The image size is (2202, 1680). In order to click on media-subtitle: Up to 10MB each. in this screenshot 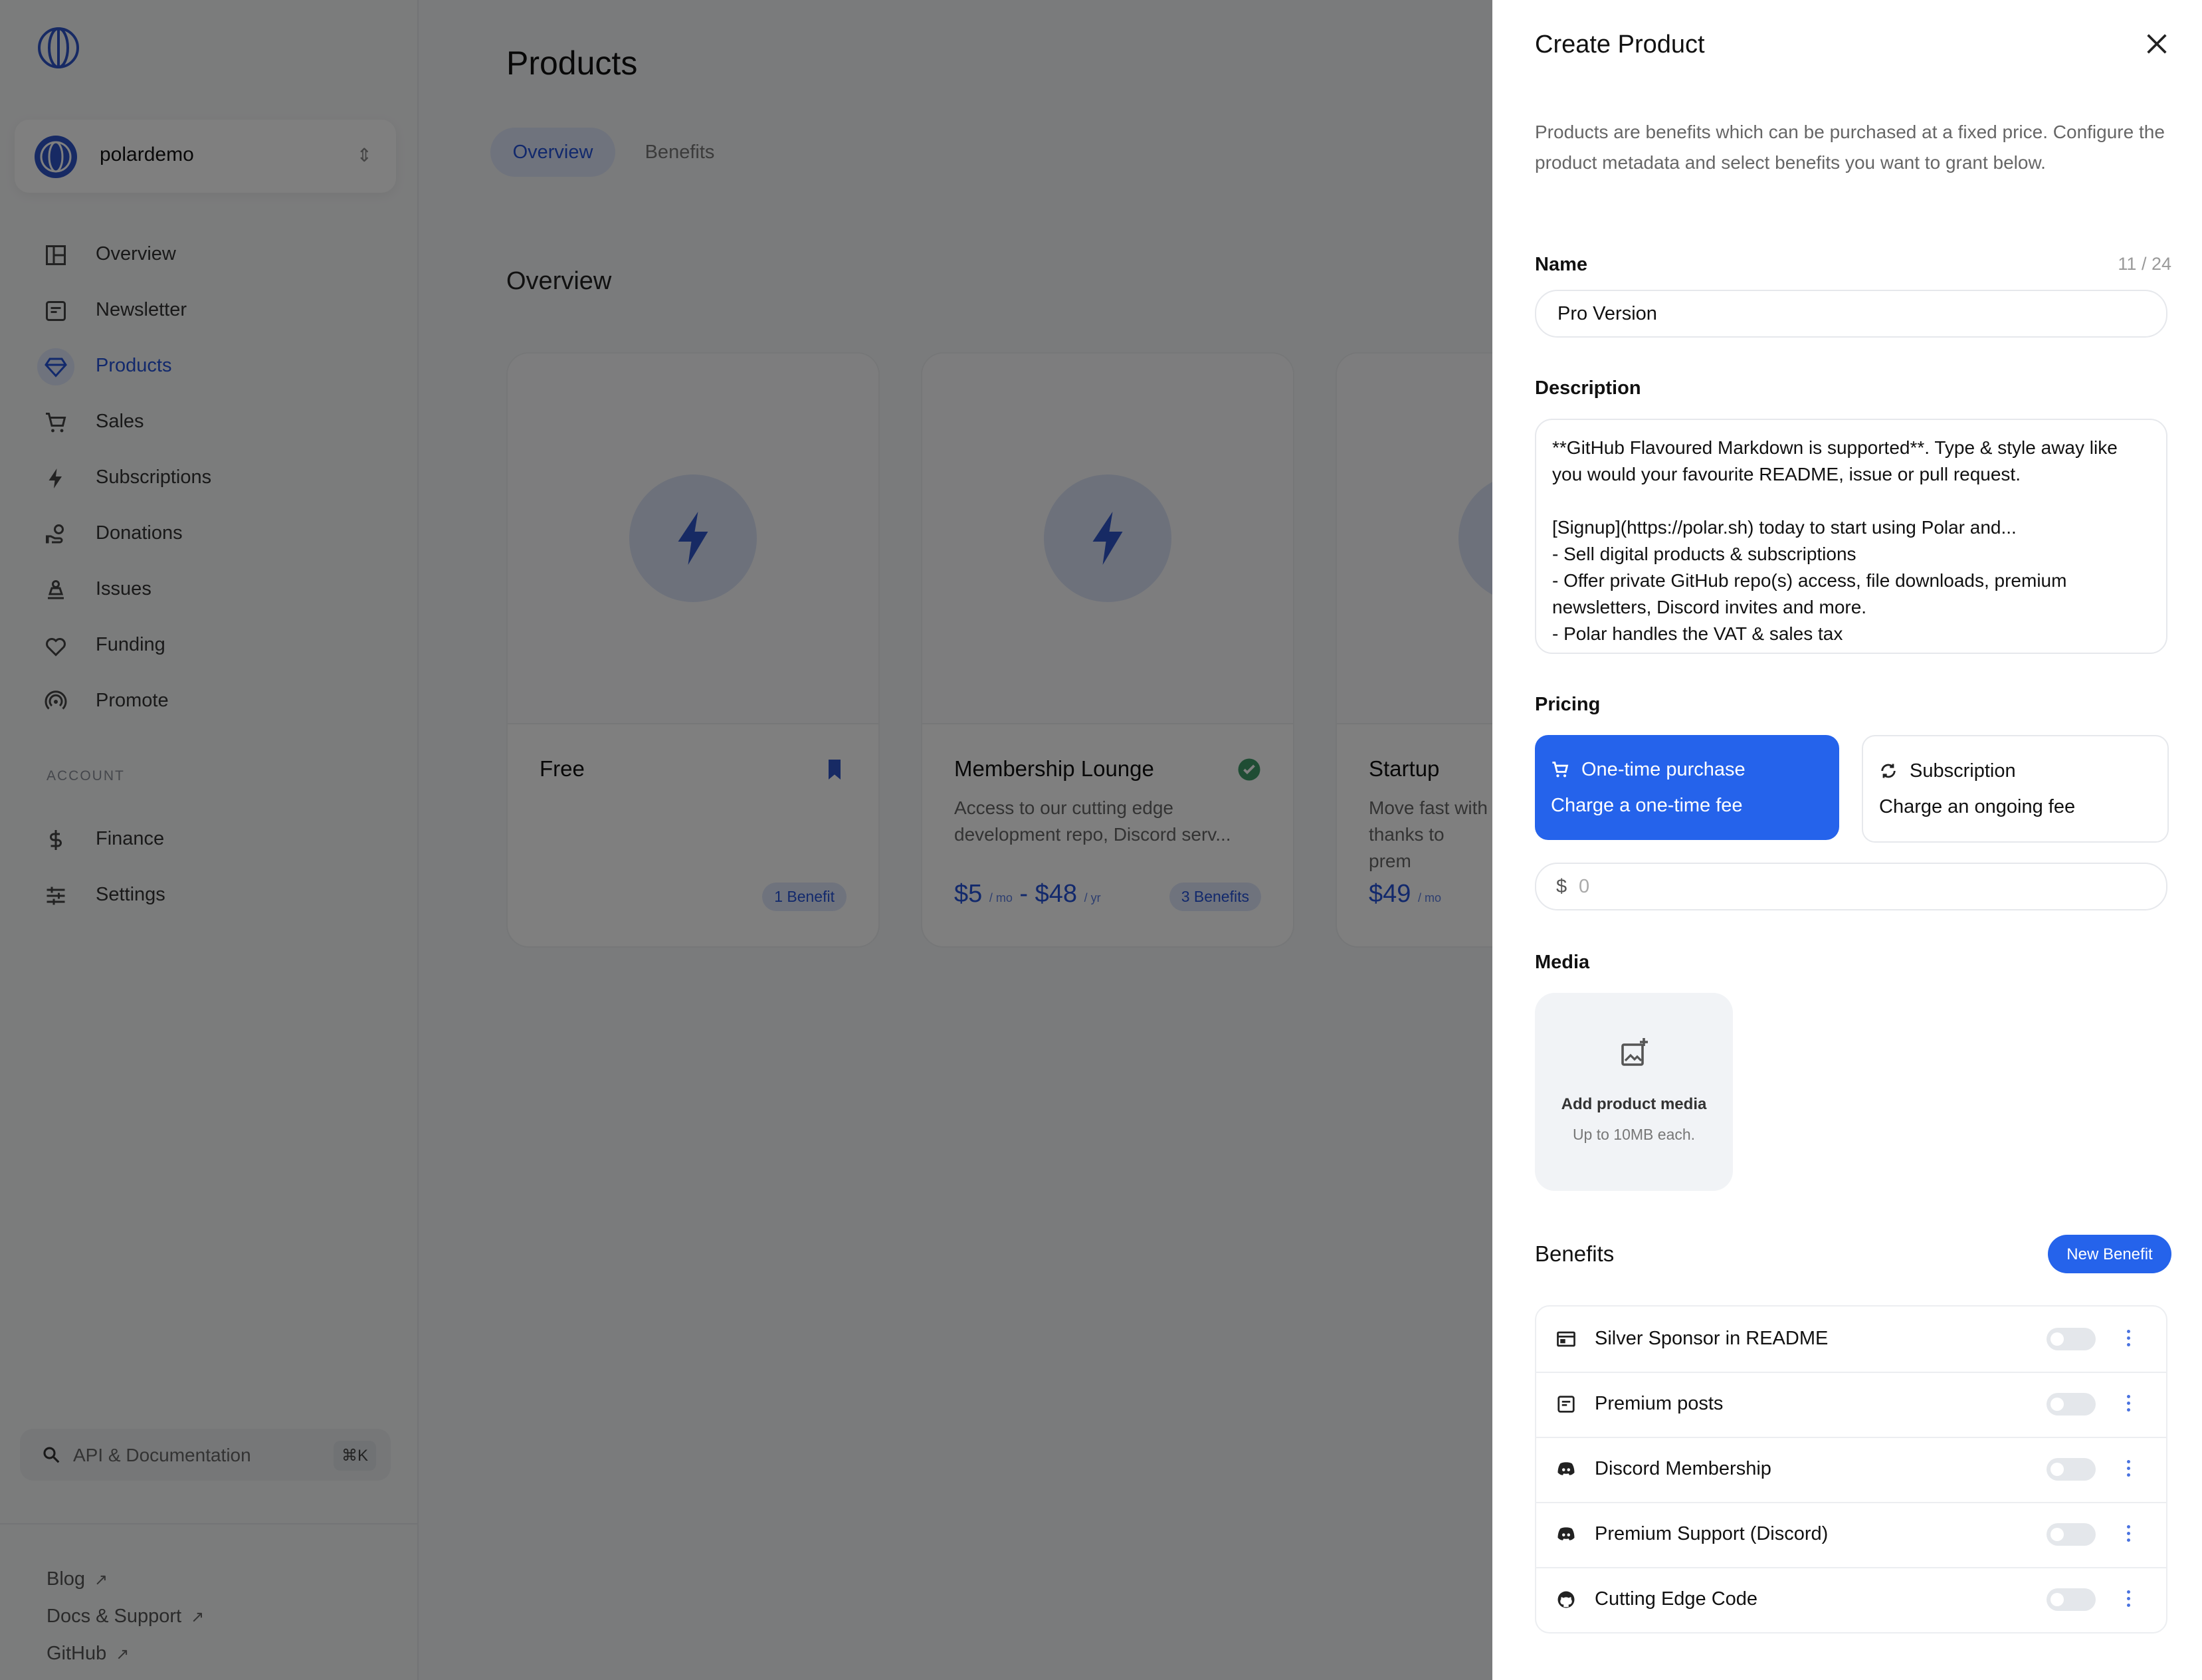, I will do `click(1634, 1134)`.